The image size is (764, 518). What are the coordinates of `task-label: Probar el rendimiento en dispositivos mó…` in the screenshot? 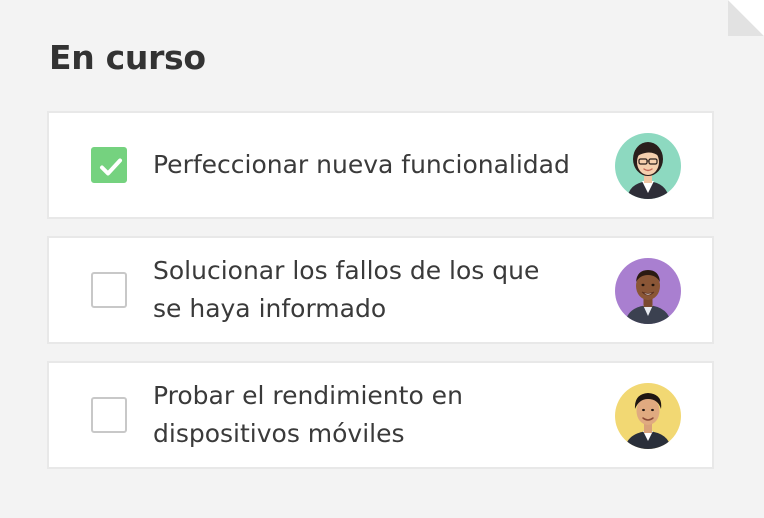 It's located at (308, 414).